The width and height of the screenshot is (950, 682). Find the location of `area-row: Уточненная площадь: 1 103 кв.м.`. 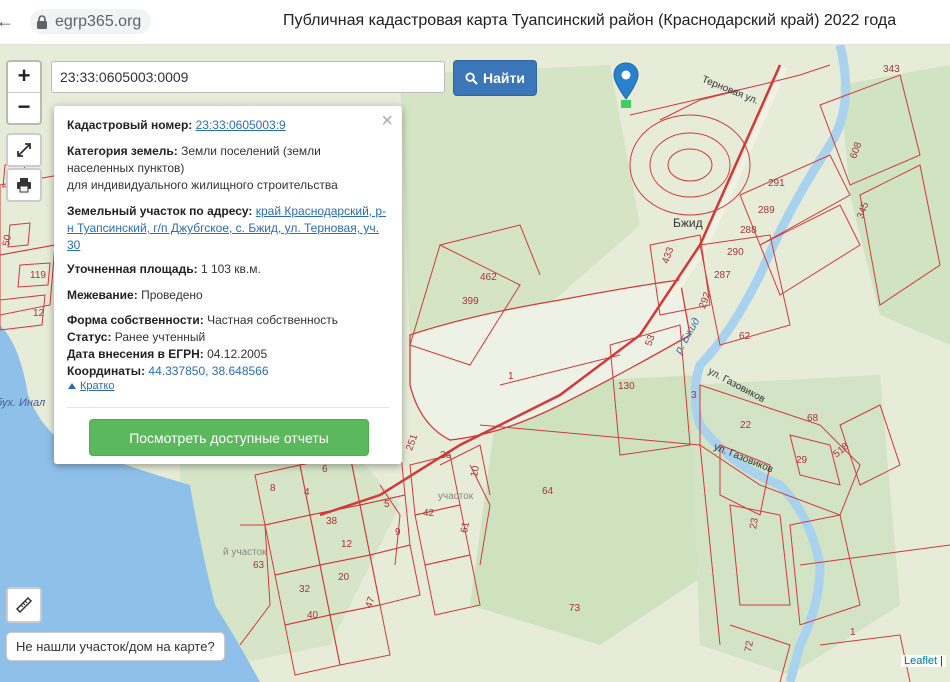

area-row: Уточненная площадь: 1 103 кв.м. is located at coordinates (228, 269).